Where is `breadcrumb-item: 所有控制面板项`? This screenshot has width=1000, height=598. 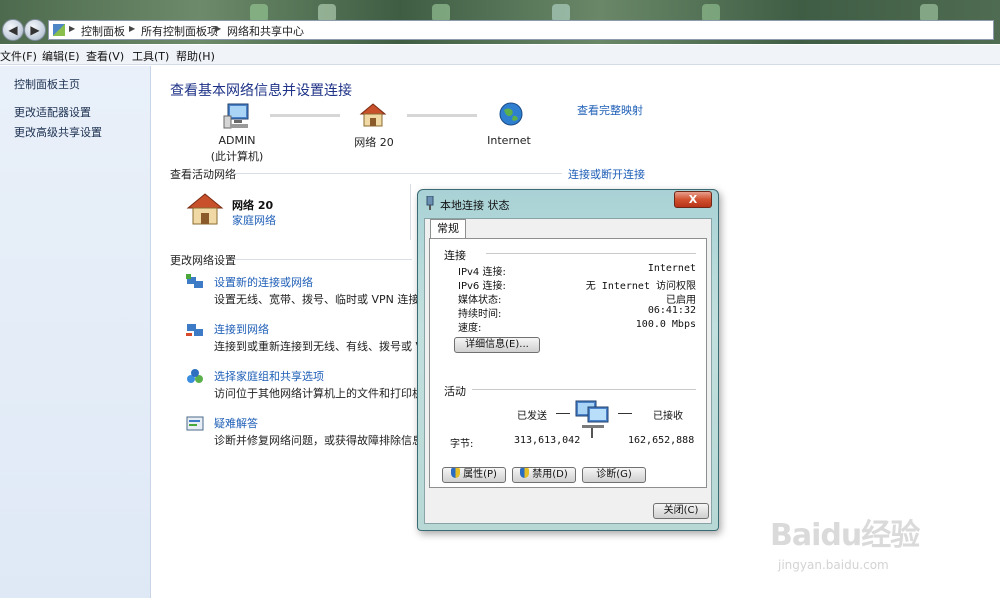
breadcrumb-item: 所有控制面板项 is located at coordinates (179, 31).